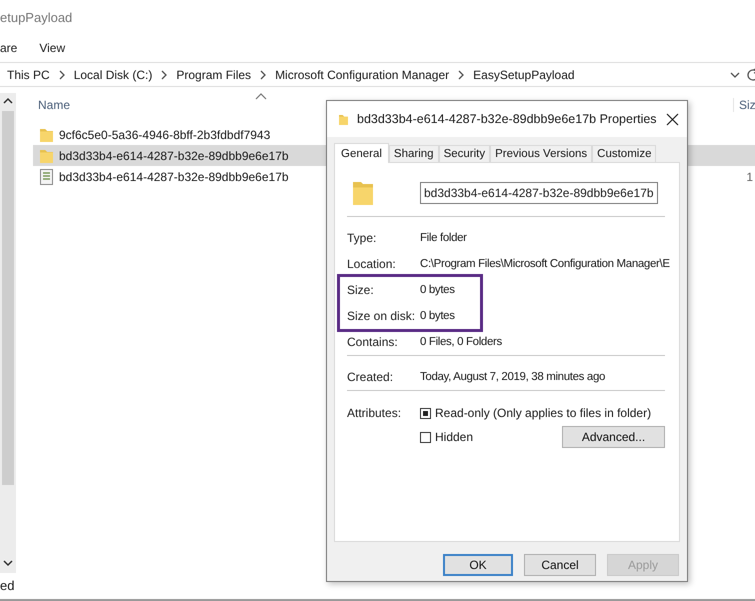 This screenshot has width=755, height=601. I want to click on file-name: 9cf6c5e0-5a36-4946-8bff-2b3fdbdf7943, so click(164, 135).